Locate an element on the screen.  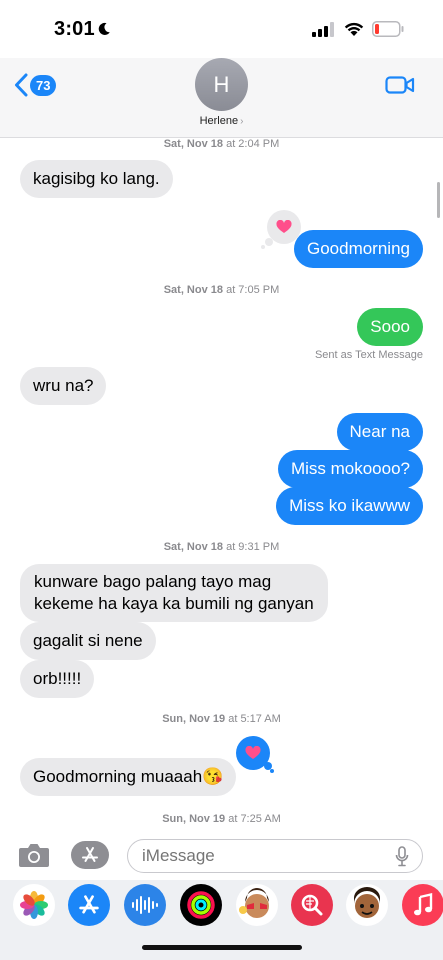
back-button: 73 is located at coordinates (35, 85).